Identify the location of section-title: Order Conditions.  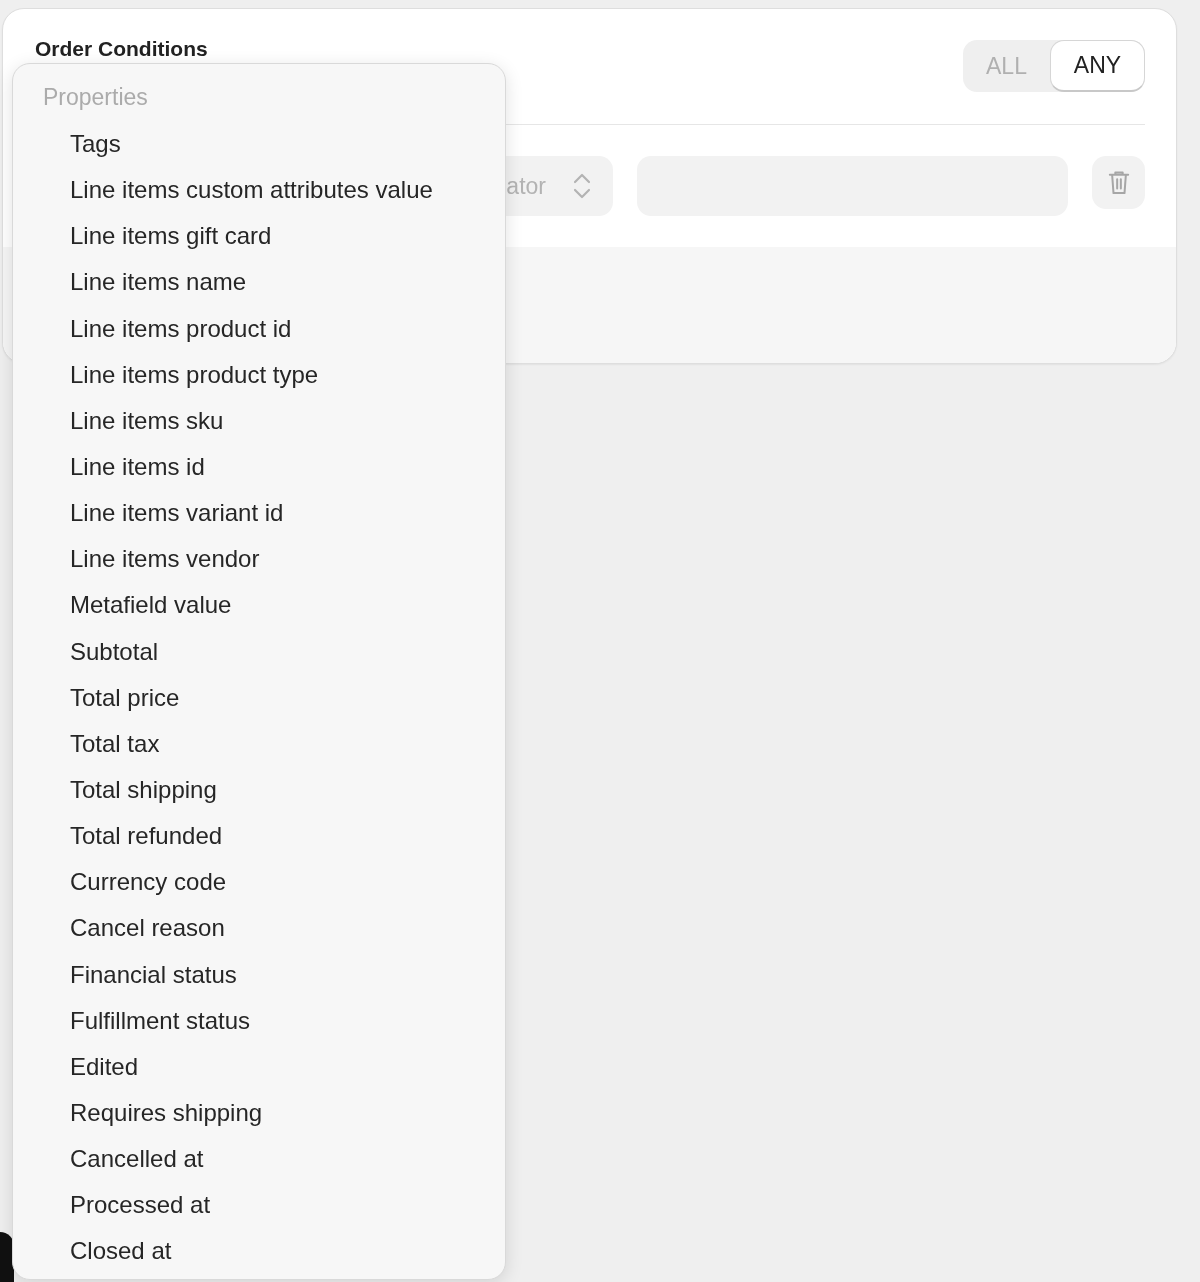
(121, 49).